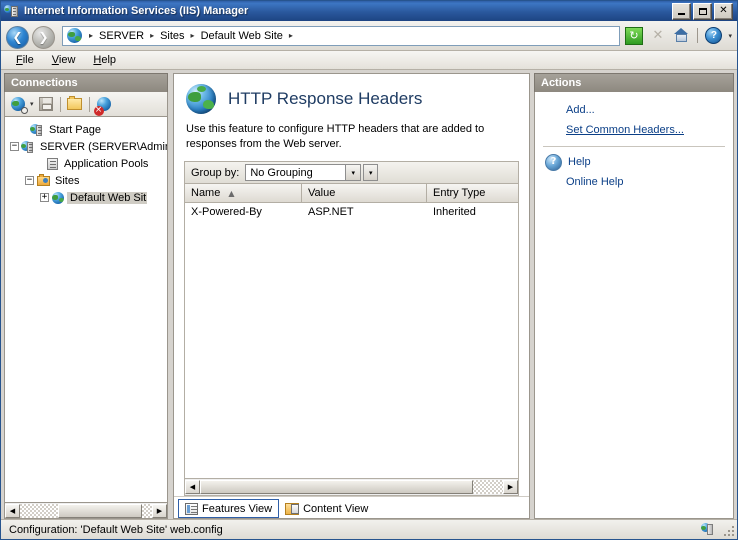 This screenshot has height=540, width=738. I want to click on action-label: Help, so click(579, 162).